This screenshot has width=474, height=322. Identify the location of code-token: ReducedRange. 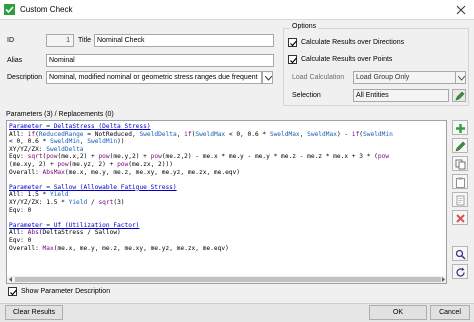
(61, 134).